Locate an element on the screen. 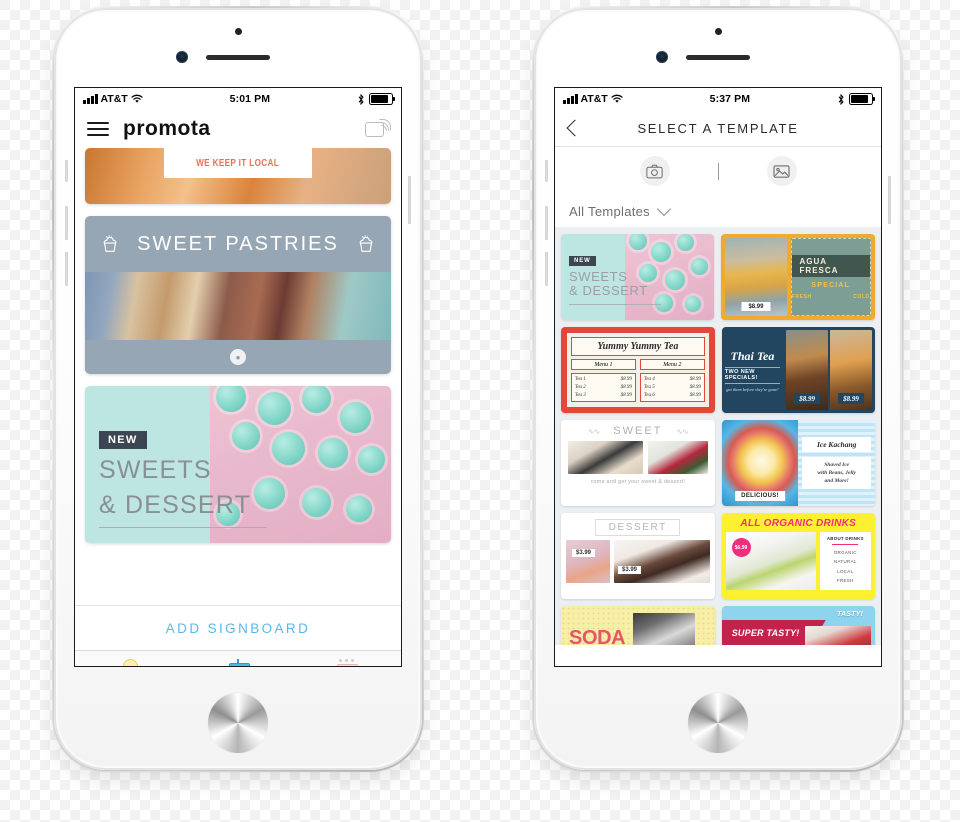 The height and width of the screenshot is (822, 960). menu-column-1: Menu 1 Tea 1 $8.99 Tea 2 $8.99 Tea 3 $8.99 is located at coordinates (603, 381).